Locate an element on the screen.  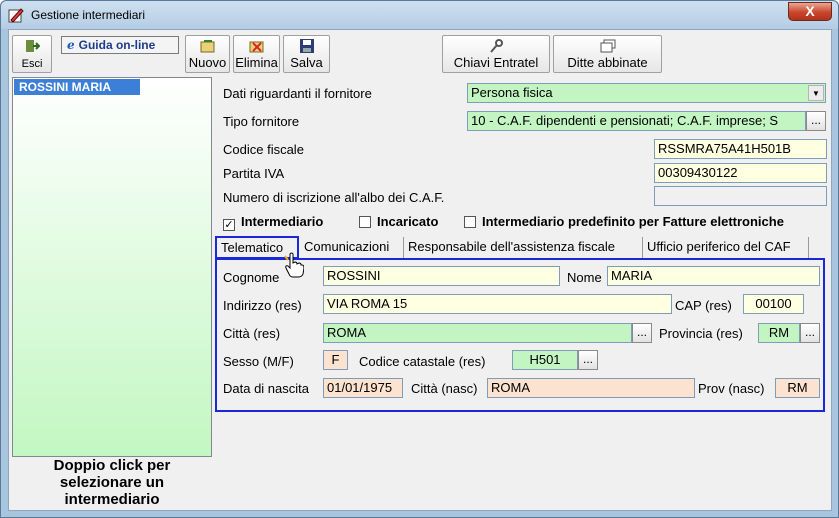
salva-button: Salva is located at coordinates (306, 54).